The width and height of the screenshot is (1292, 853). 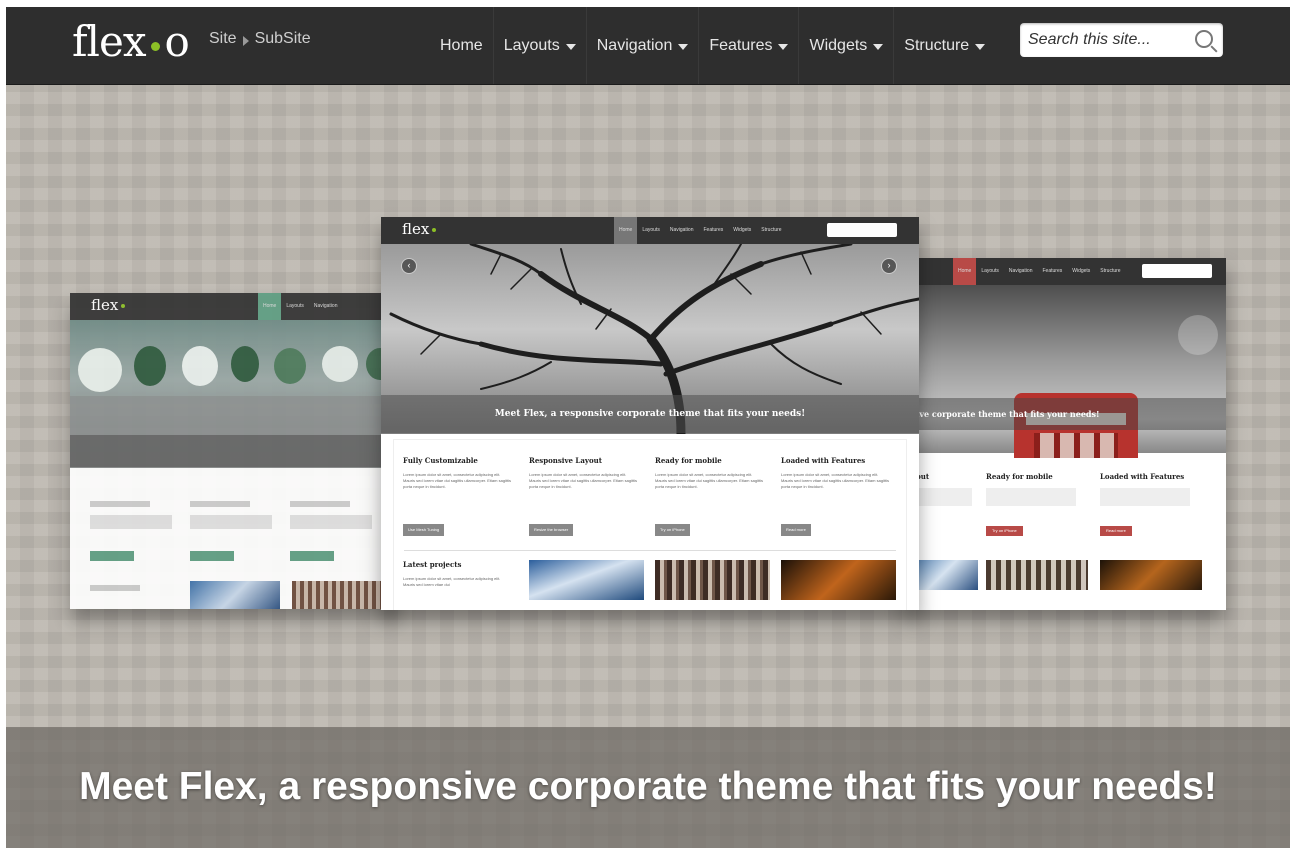 What do you see at coordinates (109, 41) in the screenshot?
I see `logo-text-left: flex` at bounding box center [109, 41].